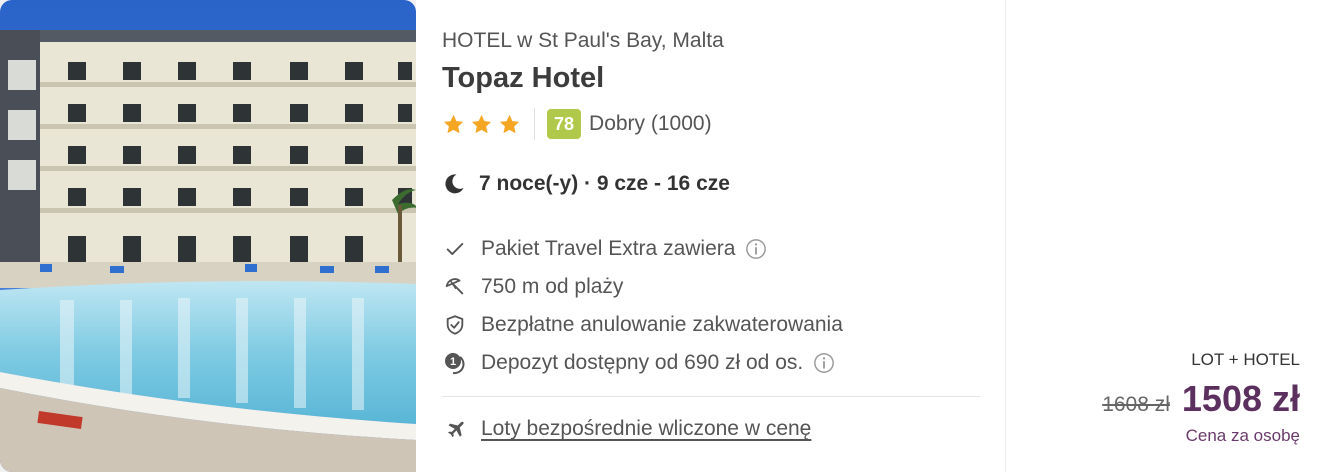  I want to click on moon-icon, so click(454, 184).